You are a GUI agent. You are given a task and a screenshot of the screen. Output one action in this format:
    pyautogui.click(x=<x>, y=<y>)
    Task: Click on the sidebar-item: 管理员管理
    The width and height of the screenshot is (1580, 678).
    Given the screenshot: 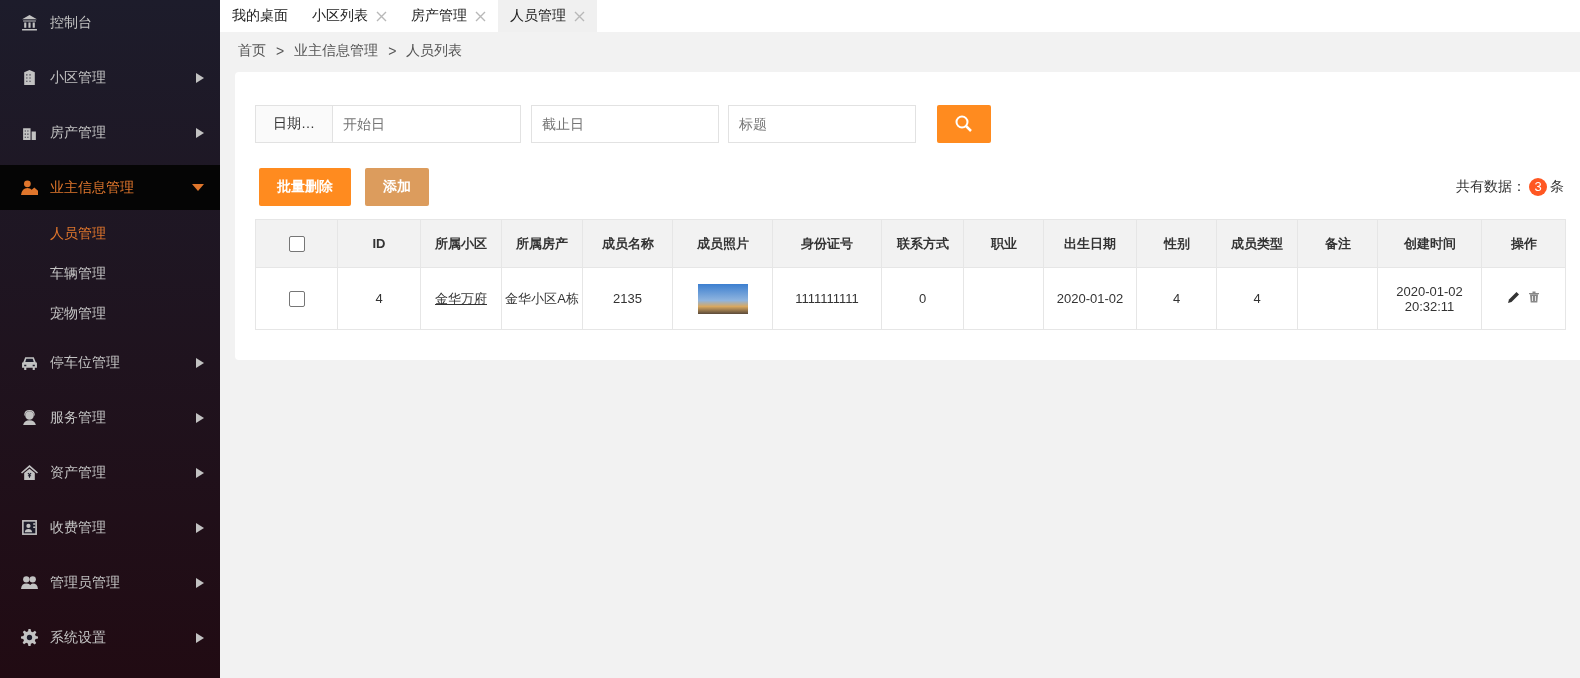 What is the action you would take?
    pyautogui.click(x=110, y=582)
    